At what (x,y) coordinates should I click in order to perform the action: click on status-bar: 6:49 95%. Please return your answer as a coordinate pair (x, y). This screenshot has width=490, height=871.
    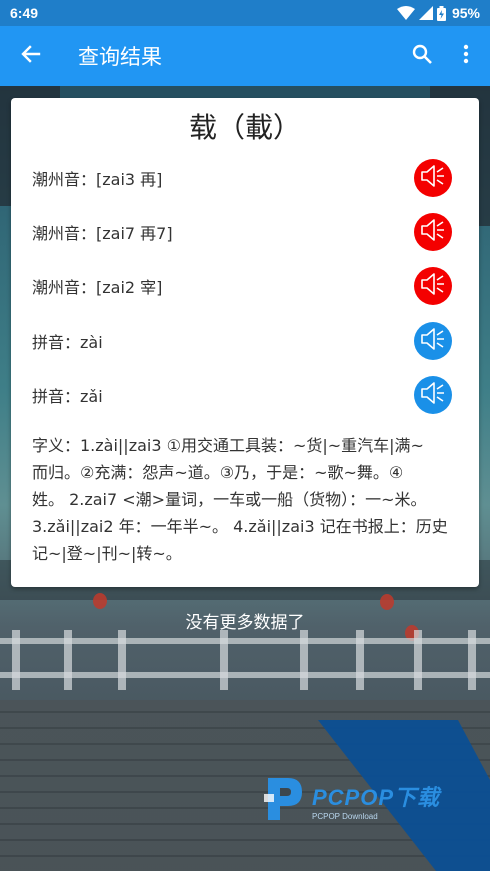
    Looking at the image, I should click on (245, 13).